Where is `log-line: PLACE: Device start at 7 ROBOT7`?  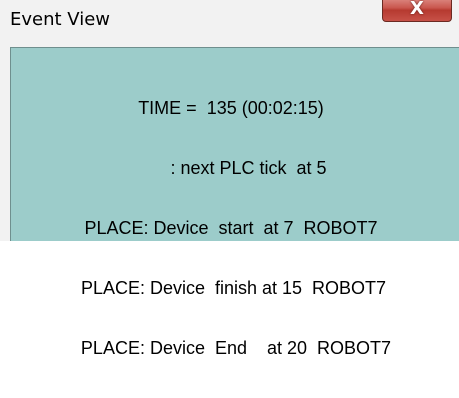
log-line: PLACE: Device start at 7 ROBOT7 is located at coordinates (231, 228).